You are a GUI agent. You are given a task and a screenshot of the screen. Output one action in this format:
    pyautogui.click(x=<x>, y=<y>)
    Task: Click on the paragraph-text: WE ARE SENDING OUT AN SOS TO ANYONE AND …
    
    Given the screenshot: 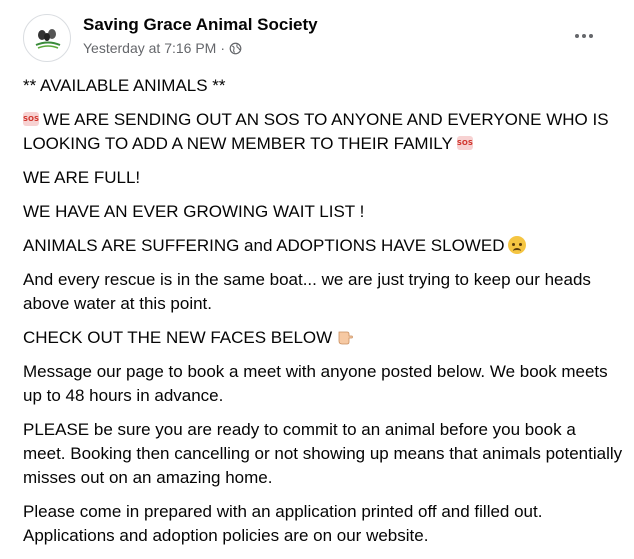 What is the action you would take?
    pyautogui.click(x=316, y=131)
    